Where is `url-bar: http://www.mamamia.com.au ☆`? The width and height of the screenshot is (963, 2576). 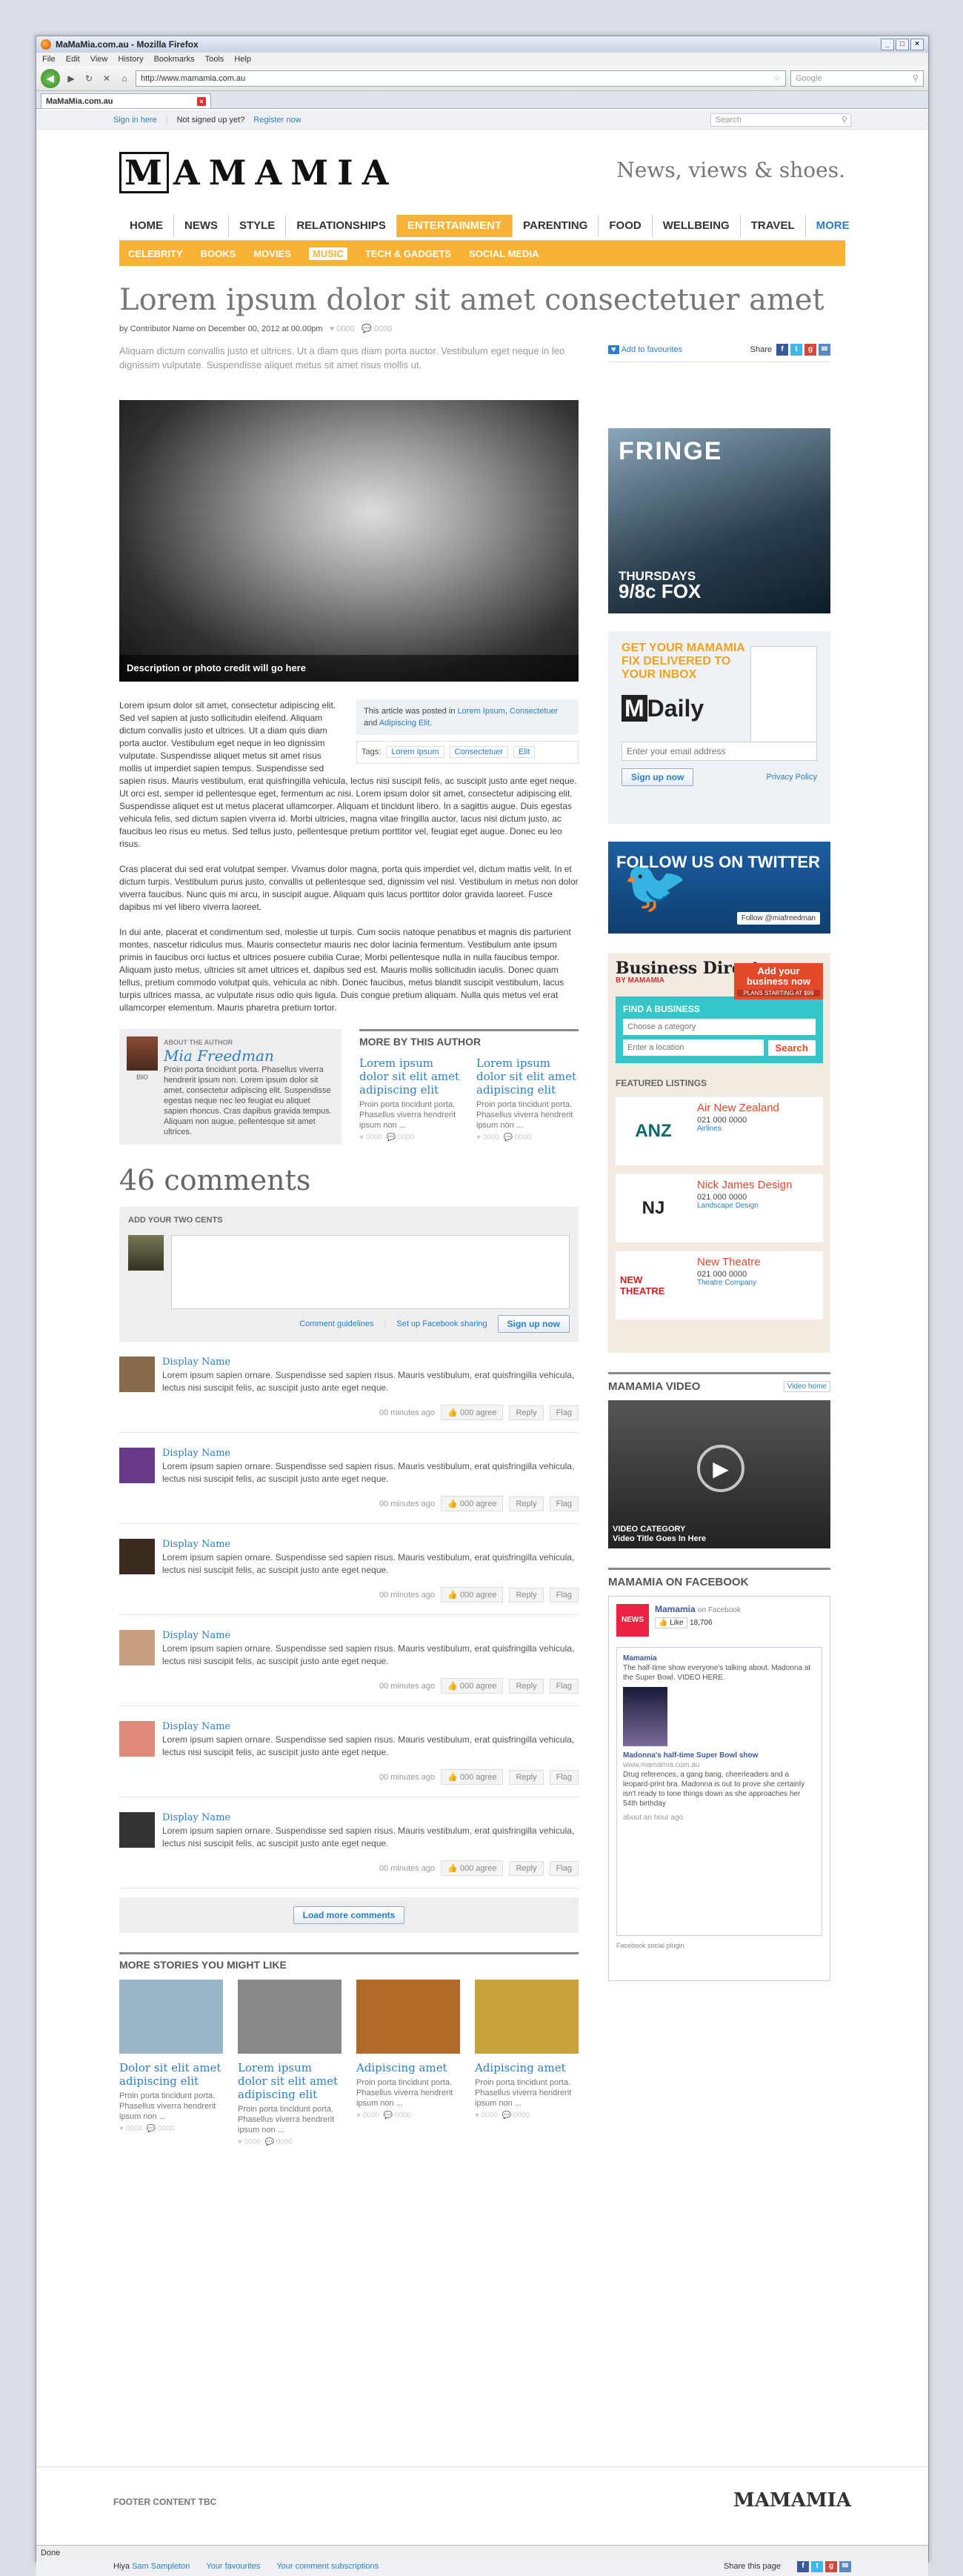 url-bar: http://www.mamamia.com.au ☆ is located at coordinates (461, 78).